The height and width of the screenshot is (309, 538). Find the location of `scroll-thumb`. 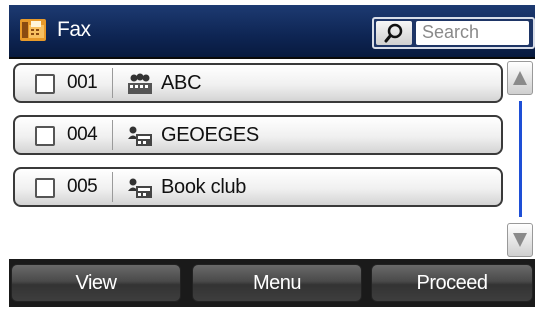

scroll-thumb is located at coordinates (520, 159).